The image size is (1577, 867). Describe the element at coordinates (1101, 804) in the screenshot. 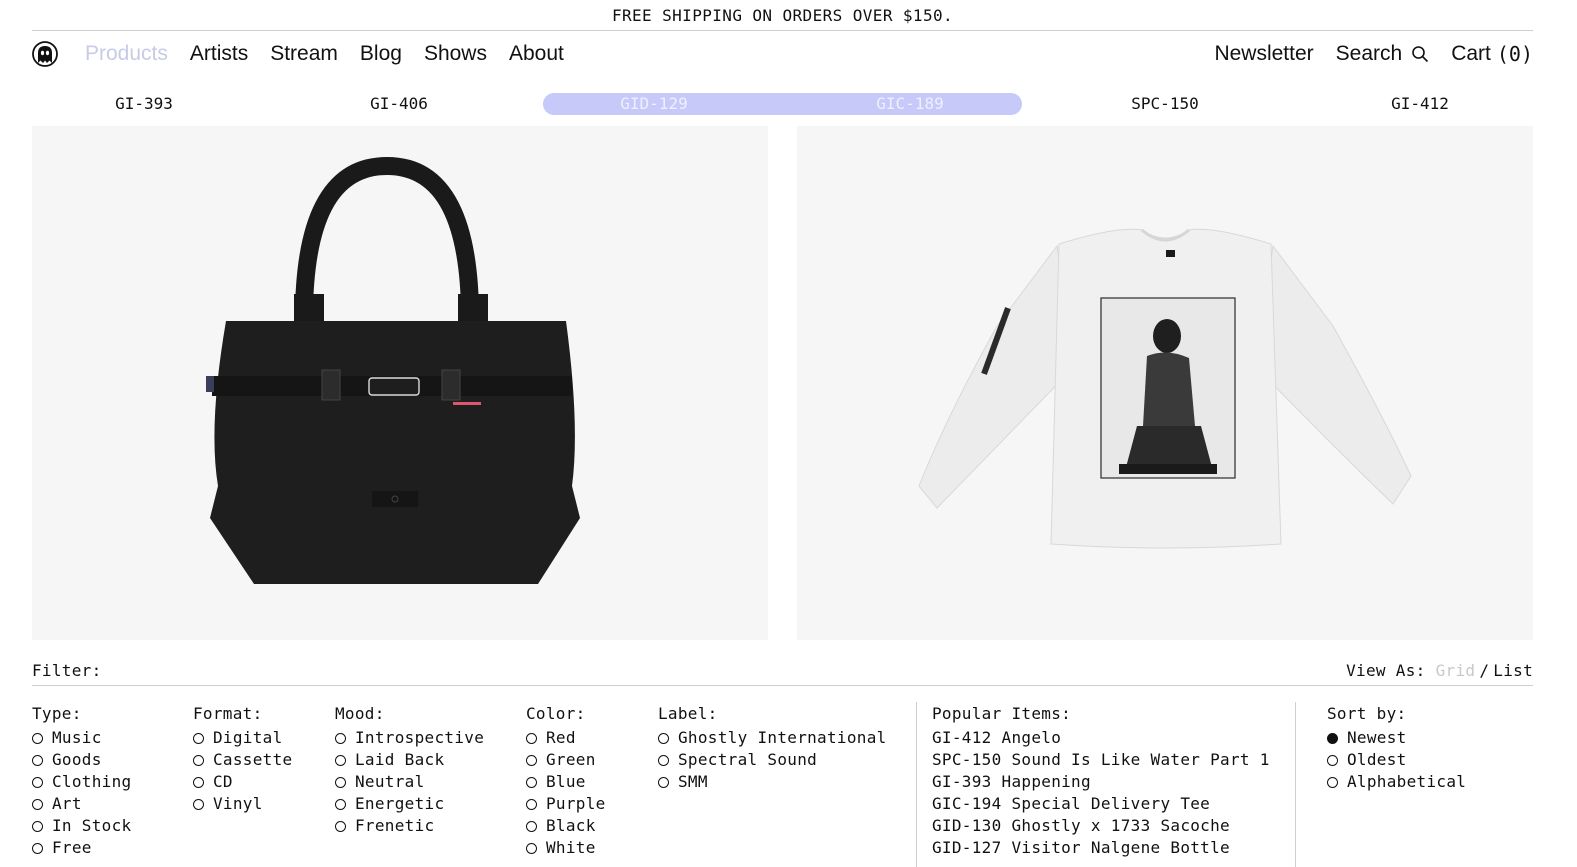

I see `popular-item-link: GIC-194 Special Delivery Tee` at that location.